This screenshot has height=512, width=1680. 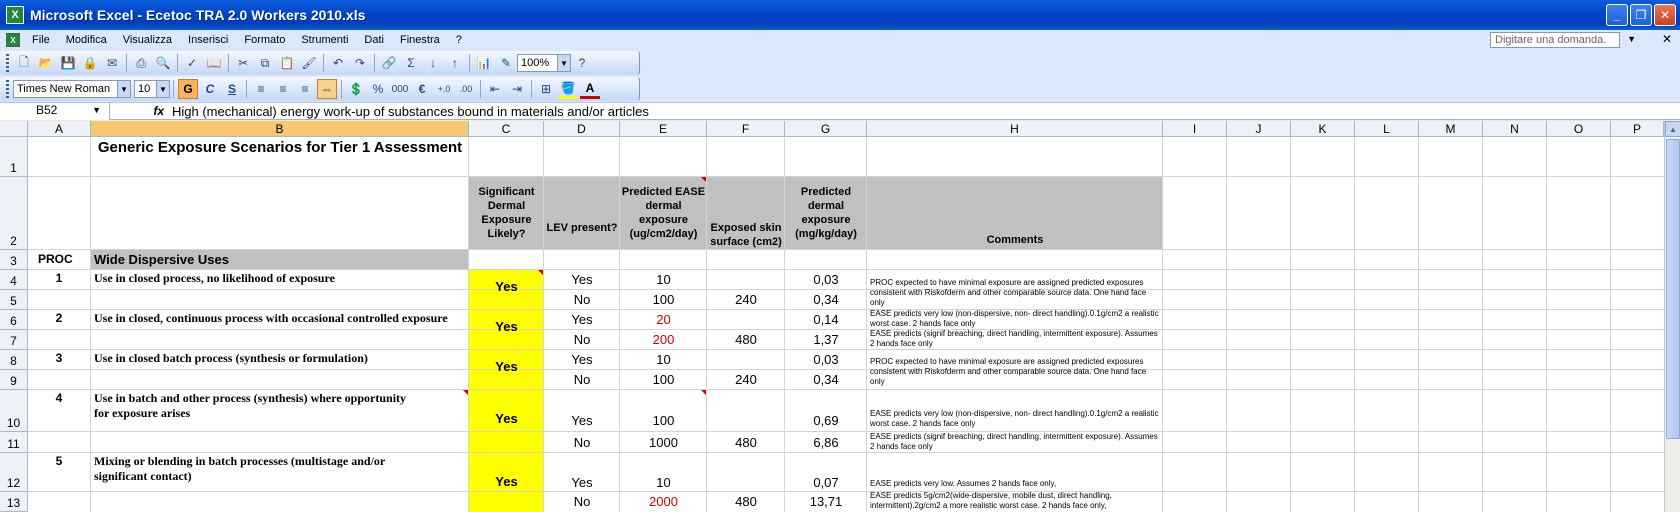 What do you see at coordinates (283, 89) in the screenshot?
I see `align-center-icon: ≡` at bounding box center [283, 89].